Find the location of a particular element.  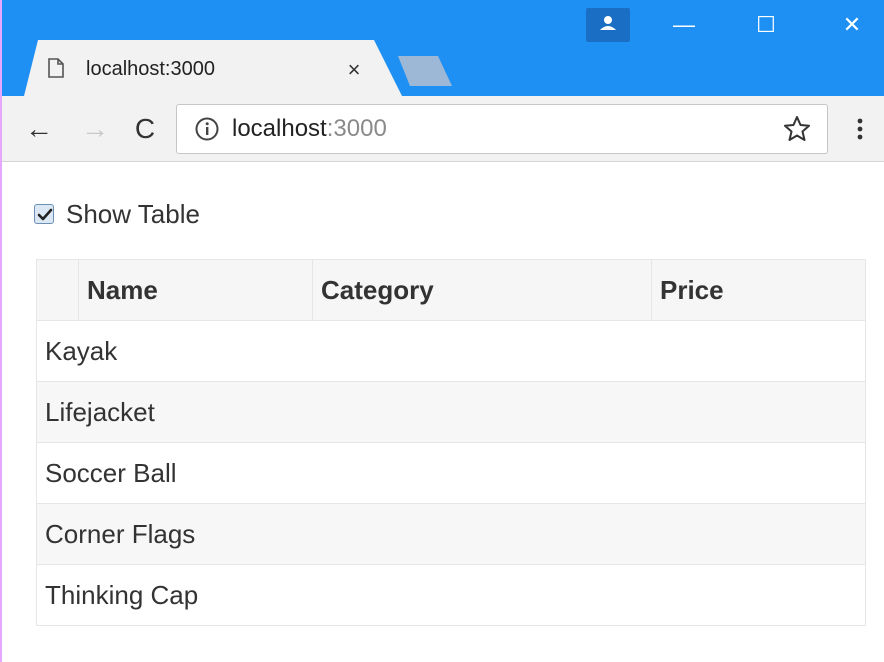

url-text: localhost:3000 is located at coordinates (309, 129).